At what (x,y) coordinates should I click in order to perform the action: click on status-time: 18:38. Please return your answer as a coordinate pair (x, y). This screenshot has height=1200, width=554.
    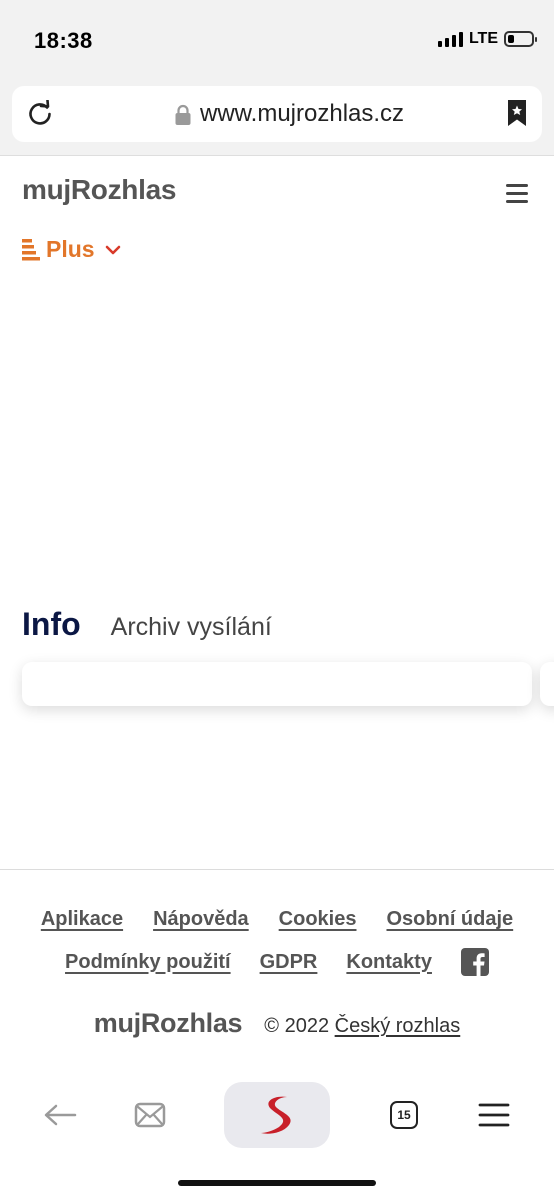
    Looking at the image, I should click on (63, 40).